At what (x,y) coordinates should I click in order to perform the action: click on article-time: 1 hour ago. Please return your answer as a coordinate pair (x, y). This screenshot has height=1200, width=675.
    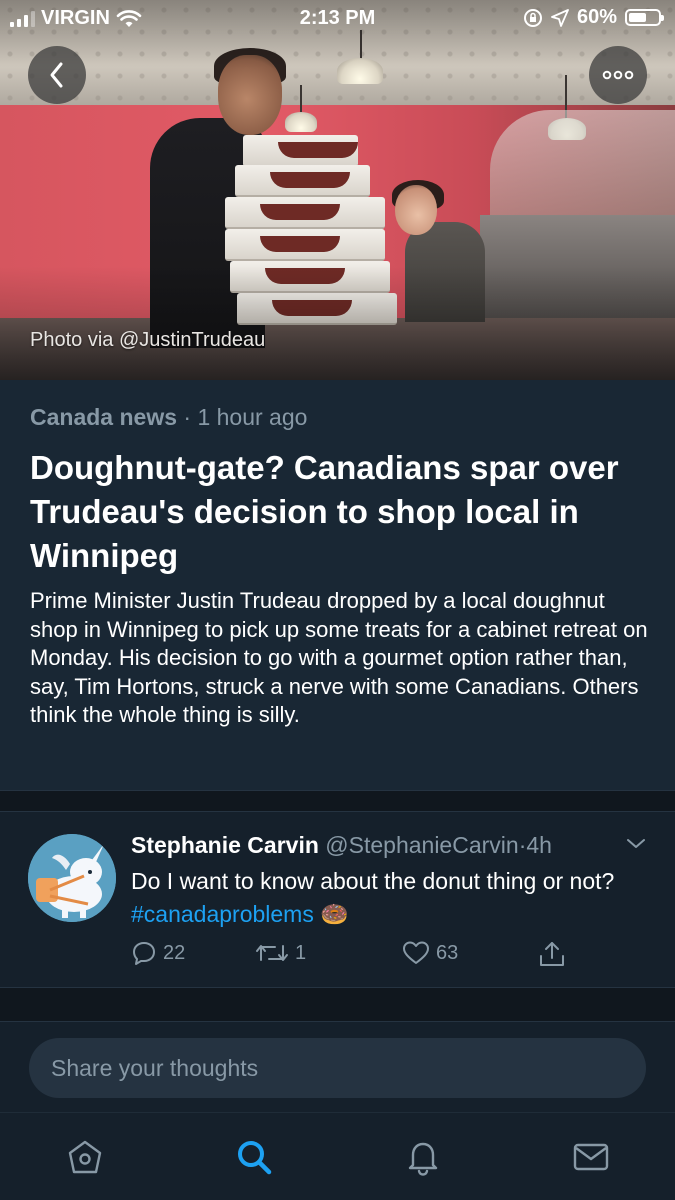
    Looking at the image, I should click on (252, 417).